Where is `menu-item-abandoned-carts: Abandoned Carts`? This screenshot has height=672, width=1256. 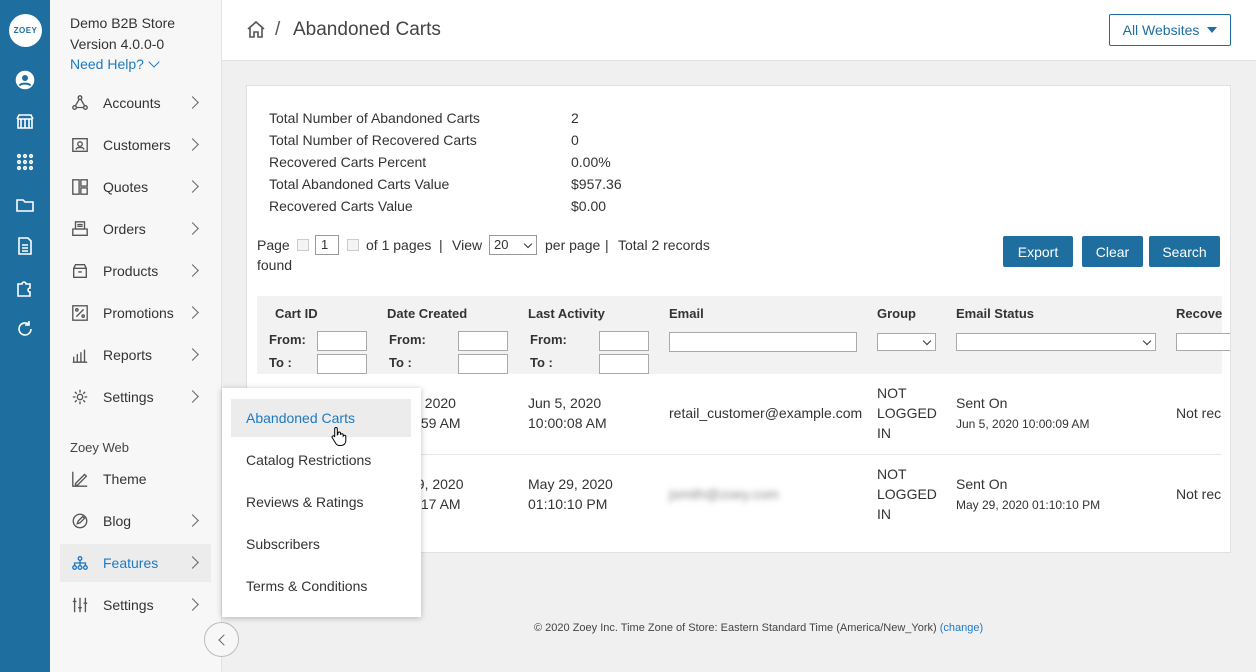 menu-item-abandoned-carts: Abandoned Carts is located at coordinates (321, 418).